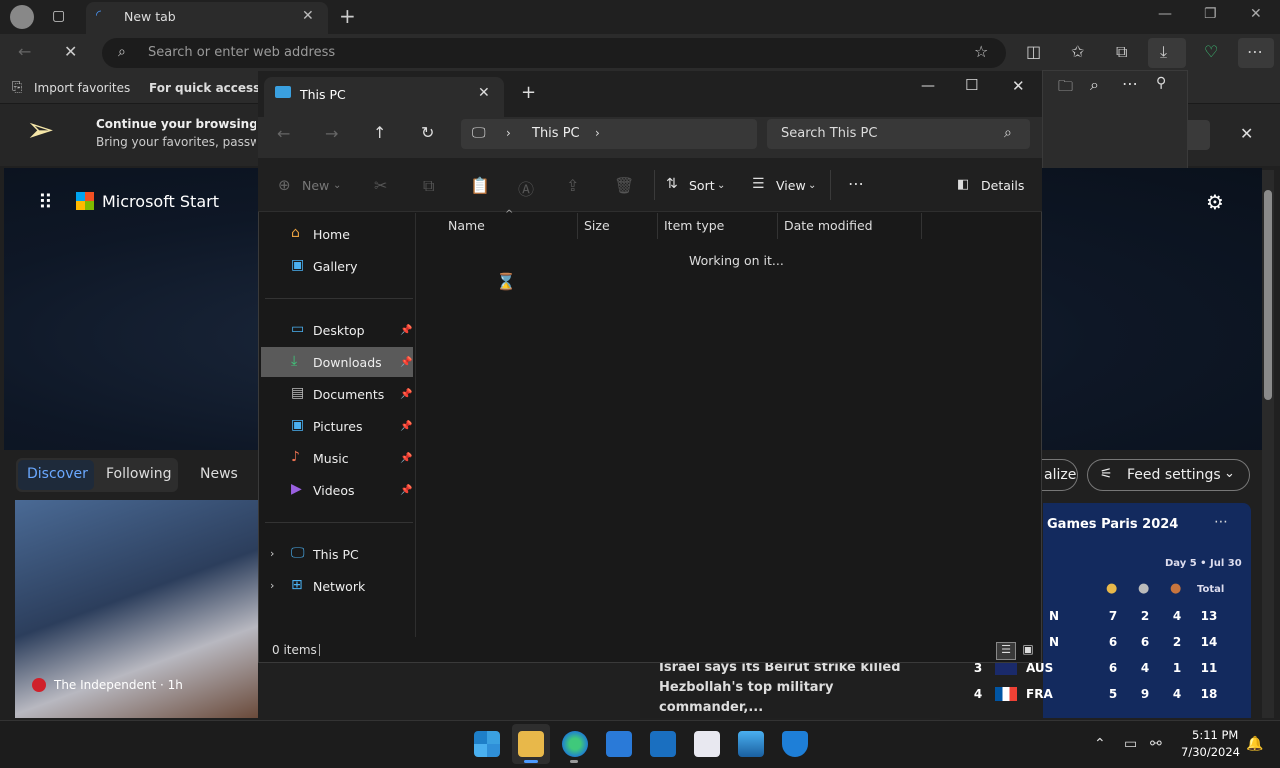 Image resolution: width=1280 pixels, height=768 pixels. What do you see at coordinates (1130, 744) in the screenshot?
I see `display-icon: ▭` at bounding box center [1130, 744].